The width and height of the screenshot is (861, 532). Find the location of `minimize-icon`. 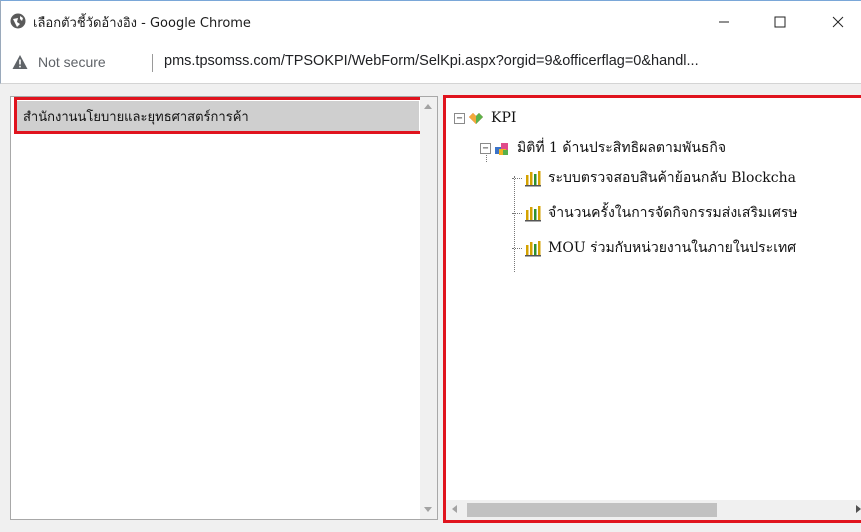

minimize-icon is located at coordinates (724, 22).